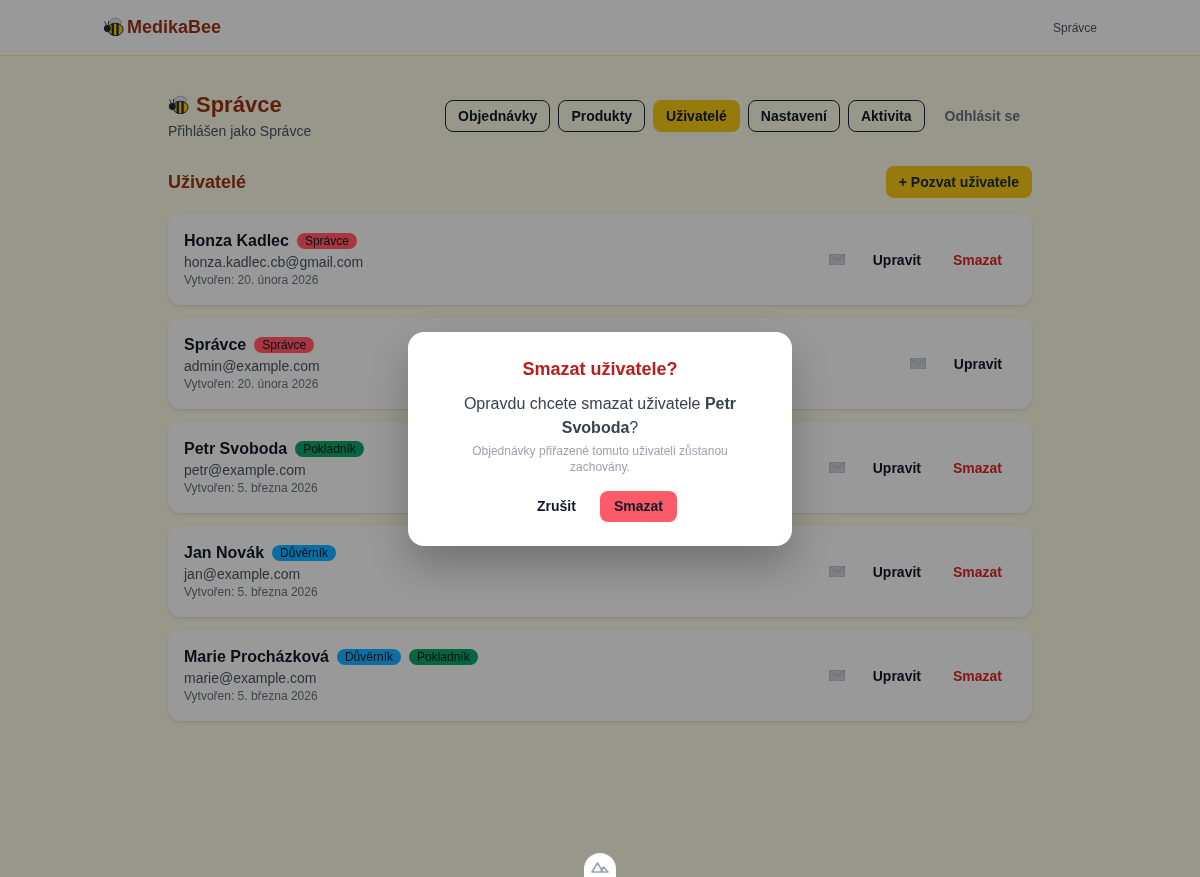 This screenshot has width=1200, height=877. What do you see at coordinates (638, 506) in the screenshot?
I see `confirm-delete-button: Smazat` at bounding box center [638, 506].